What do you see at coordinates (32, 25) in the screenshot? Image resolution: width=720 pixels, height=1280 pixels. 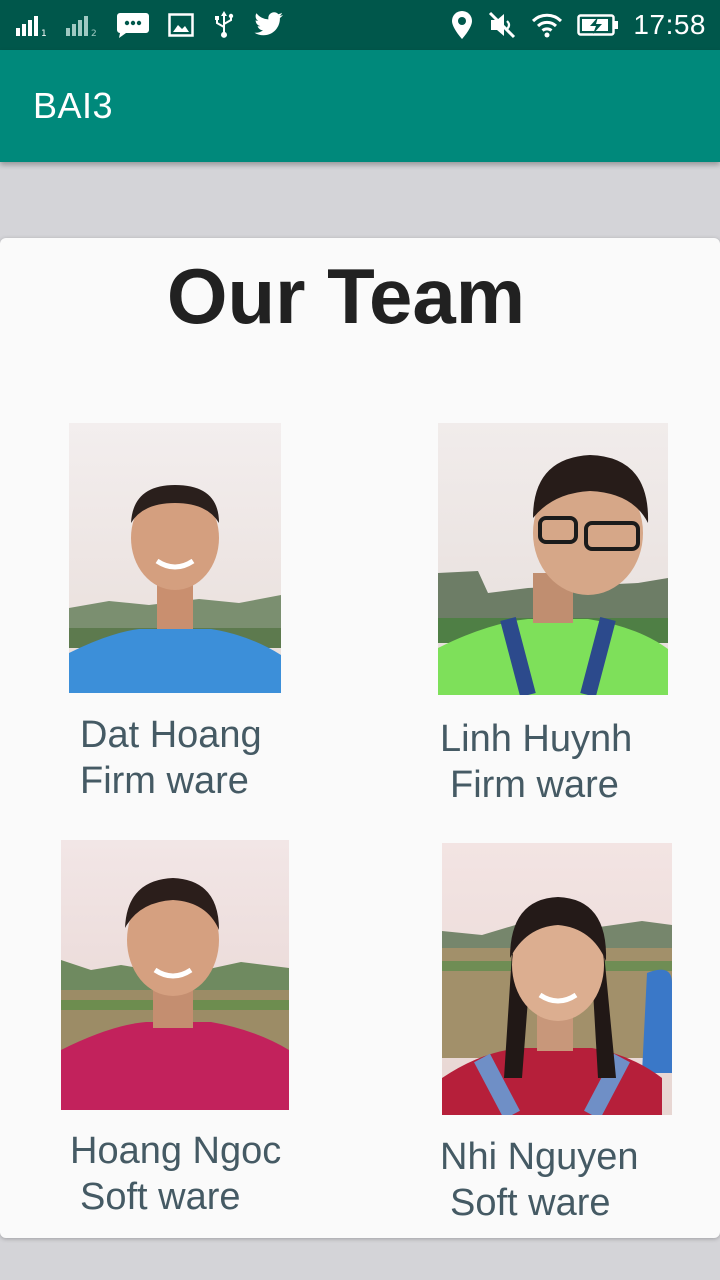 I see `signal-sim1-icon: 1` at bounding box center [32, 25].